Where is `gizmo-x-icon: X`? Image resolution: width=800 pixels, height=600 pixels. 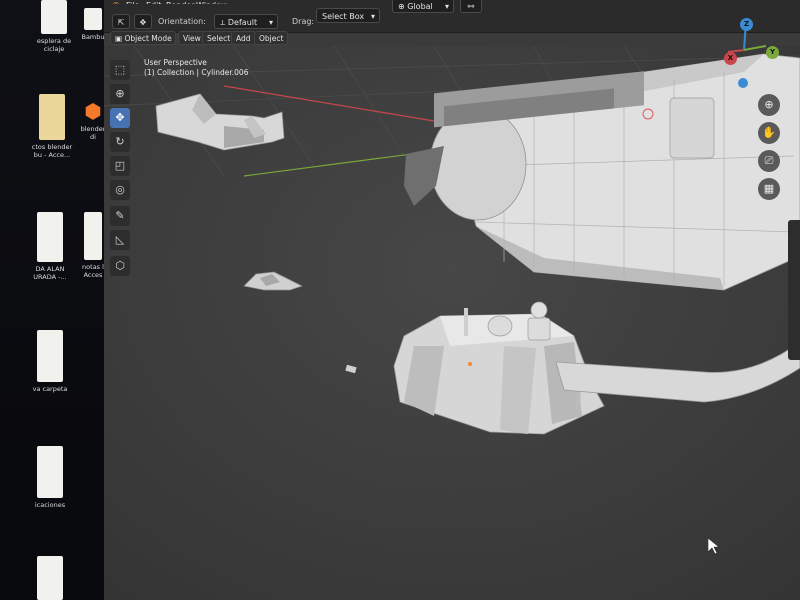
gizmo-x-icon: X is located at coordinates (730, 58).